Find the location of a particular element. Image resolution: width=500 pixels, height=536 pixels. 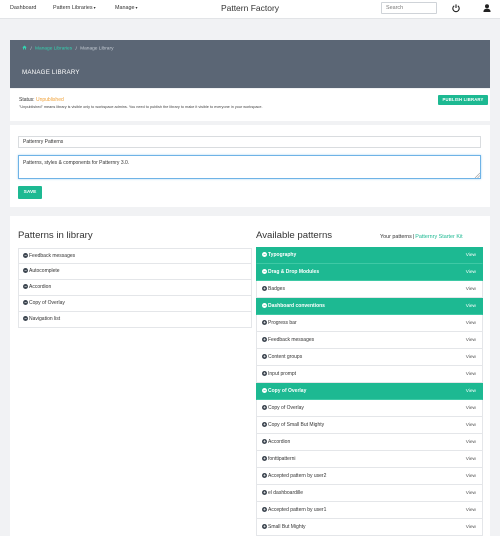

available-pattern-item: − Copy of Overlay View is located at coordinates (369, 391).